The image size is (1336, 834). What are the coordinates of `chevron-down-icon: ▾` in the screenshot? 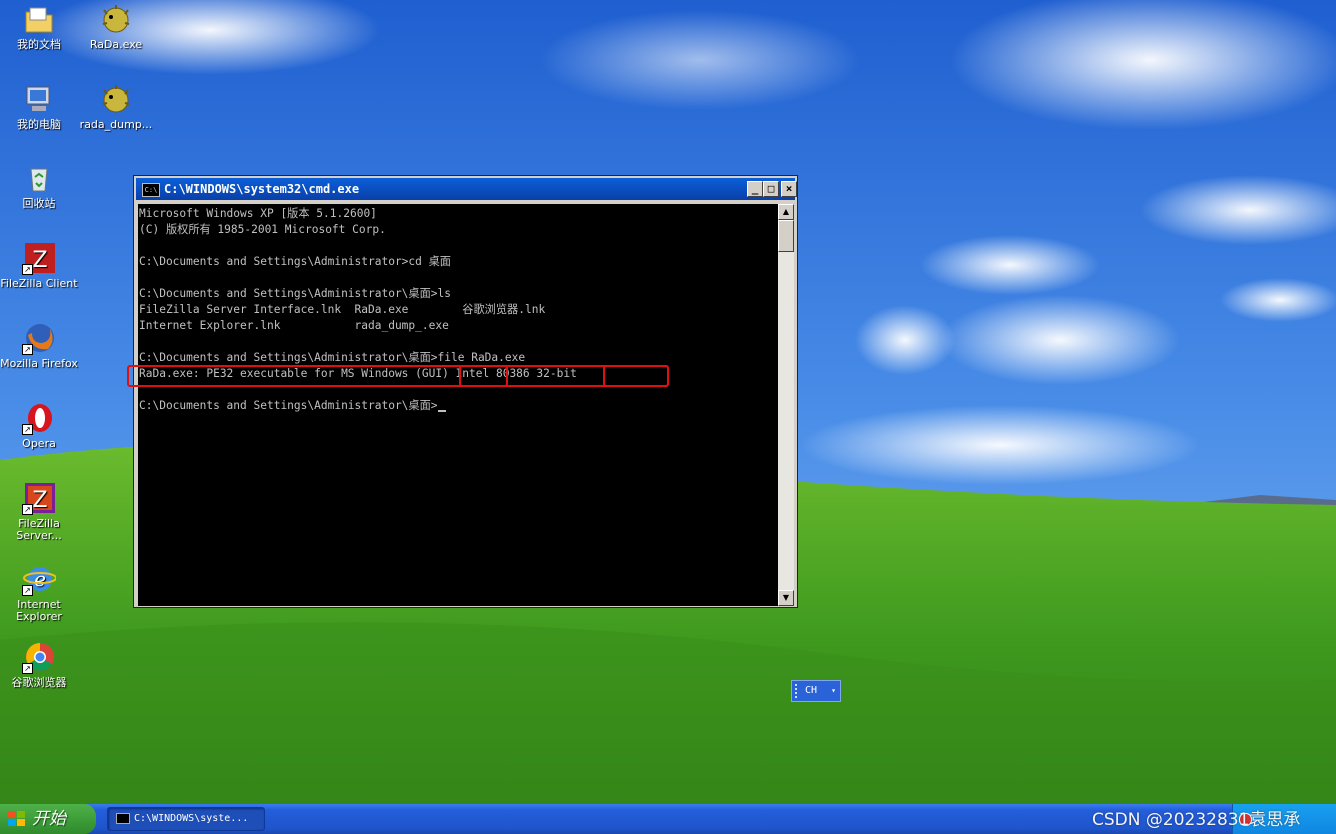 It's located at (833, 691).